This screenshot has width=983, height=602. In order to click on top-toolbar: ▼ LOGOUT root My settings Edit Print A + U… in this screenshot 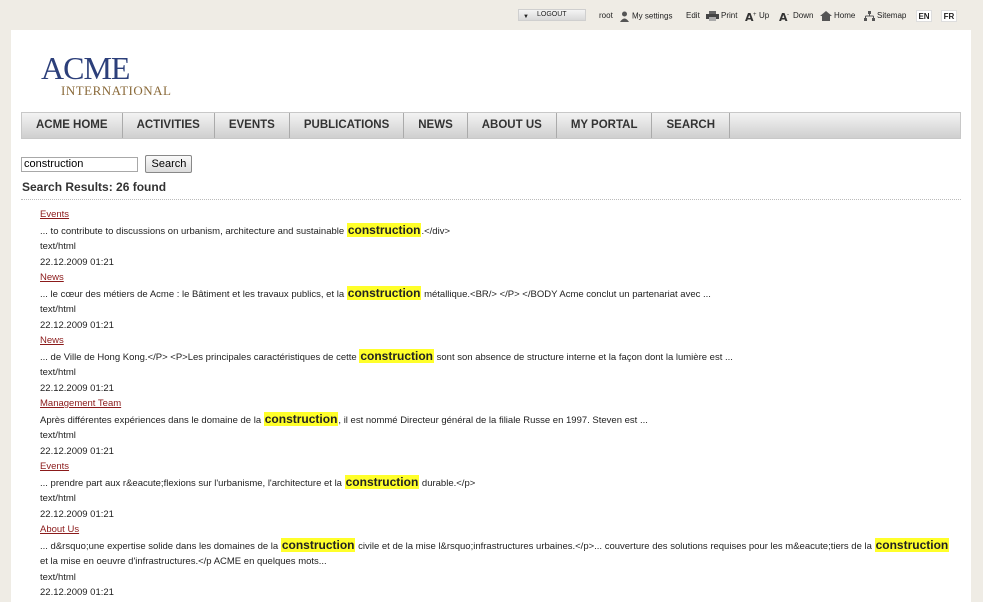, I will do `click(491, 16)`.